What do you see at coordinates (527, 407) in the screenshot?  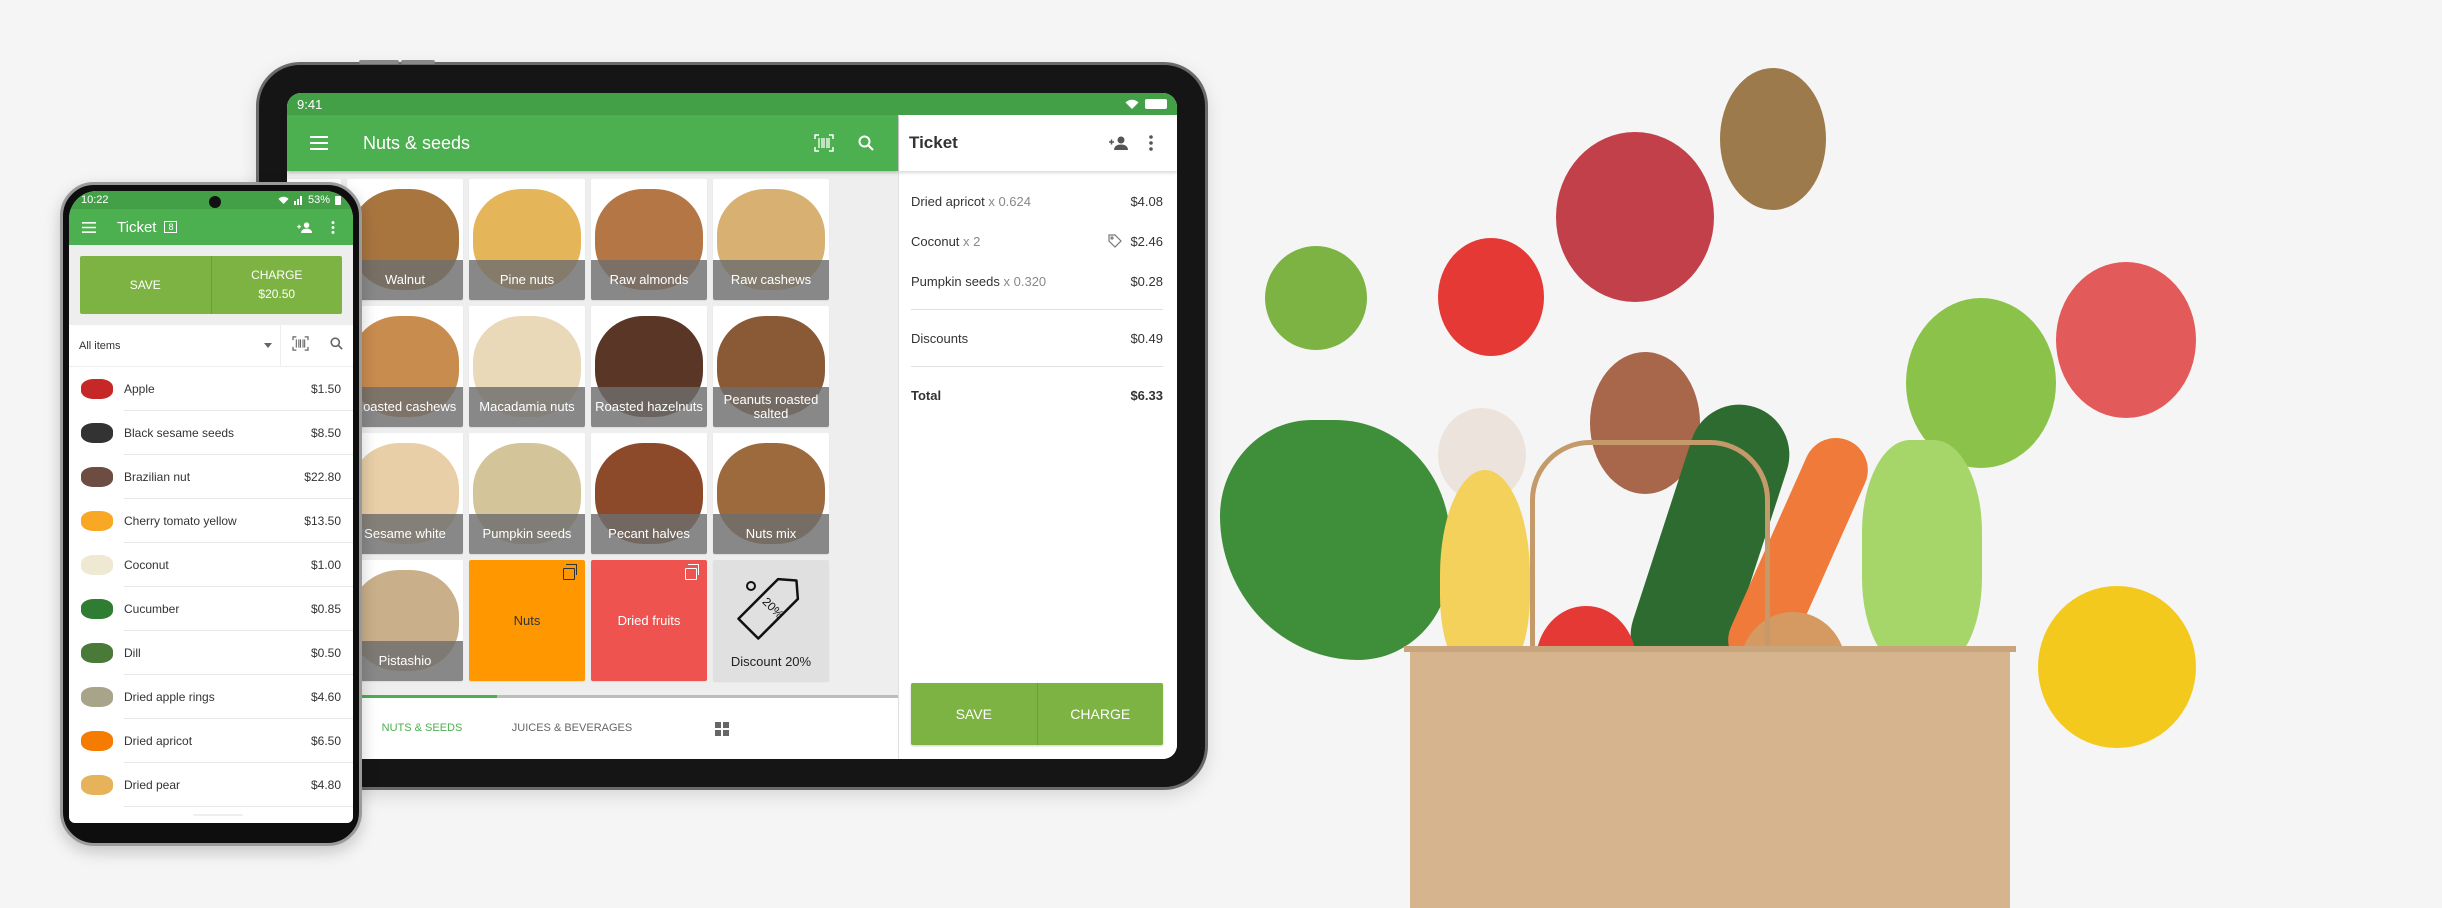 I see `product-tile-label: Macadamia nuts` at bounding box center [527, 407].